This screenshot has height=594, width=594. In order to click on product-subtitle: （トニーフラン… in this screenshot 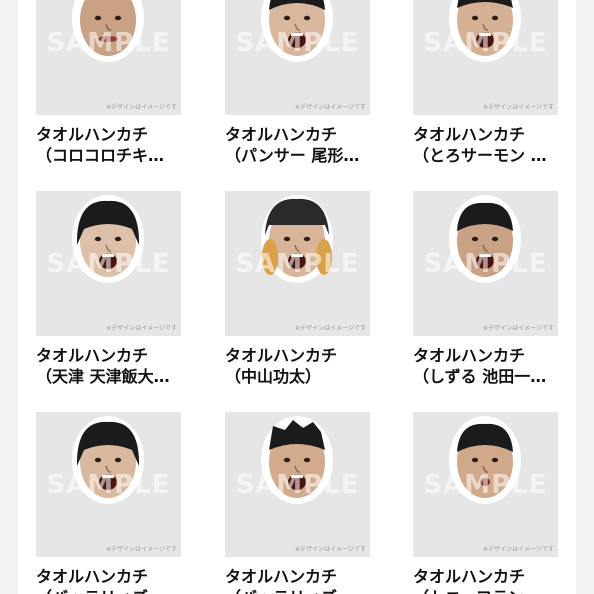, I will do `click(488, 590)`.